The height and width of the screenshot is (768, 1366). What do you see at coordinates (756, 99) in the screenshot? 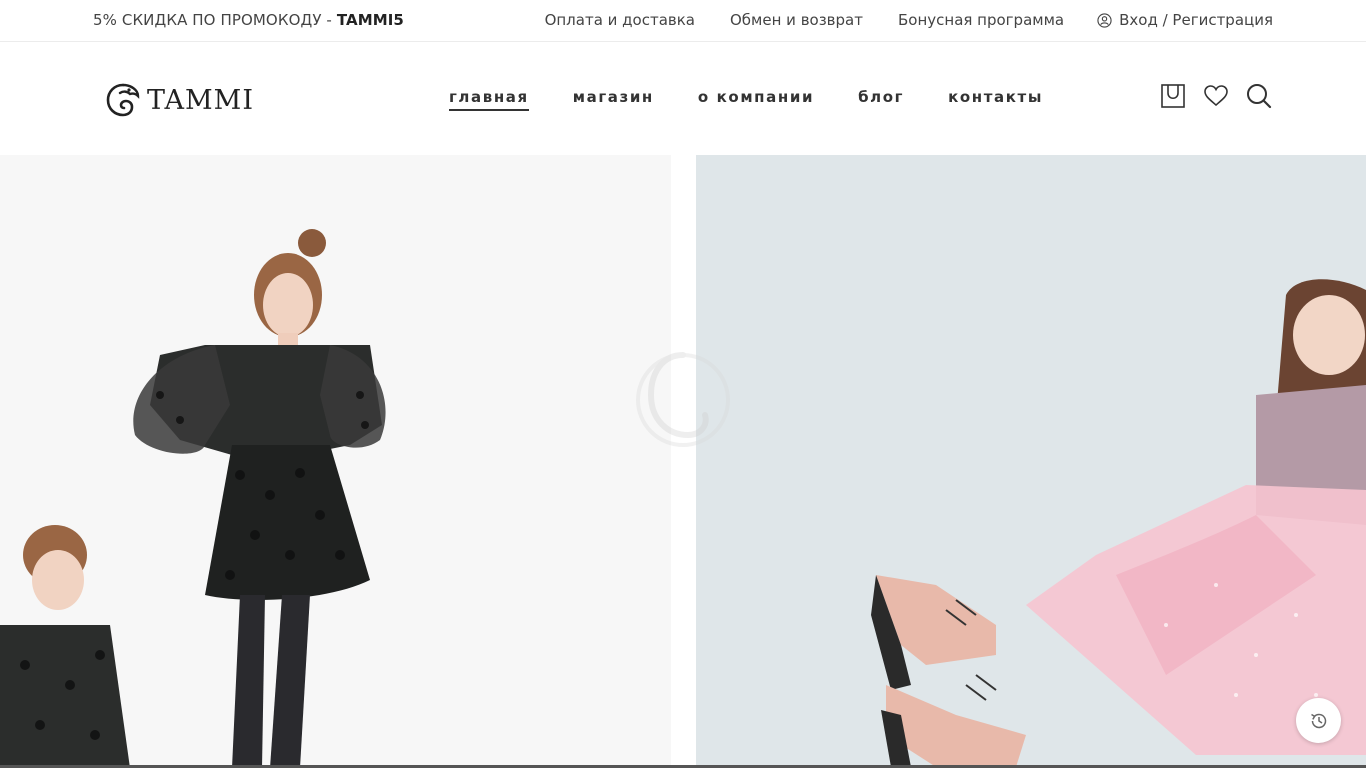
I see `nav-about: о компании` at bounding box center [756, 99].